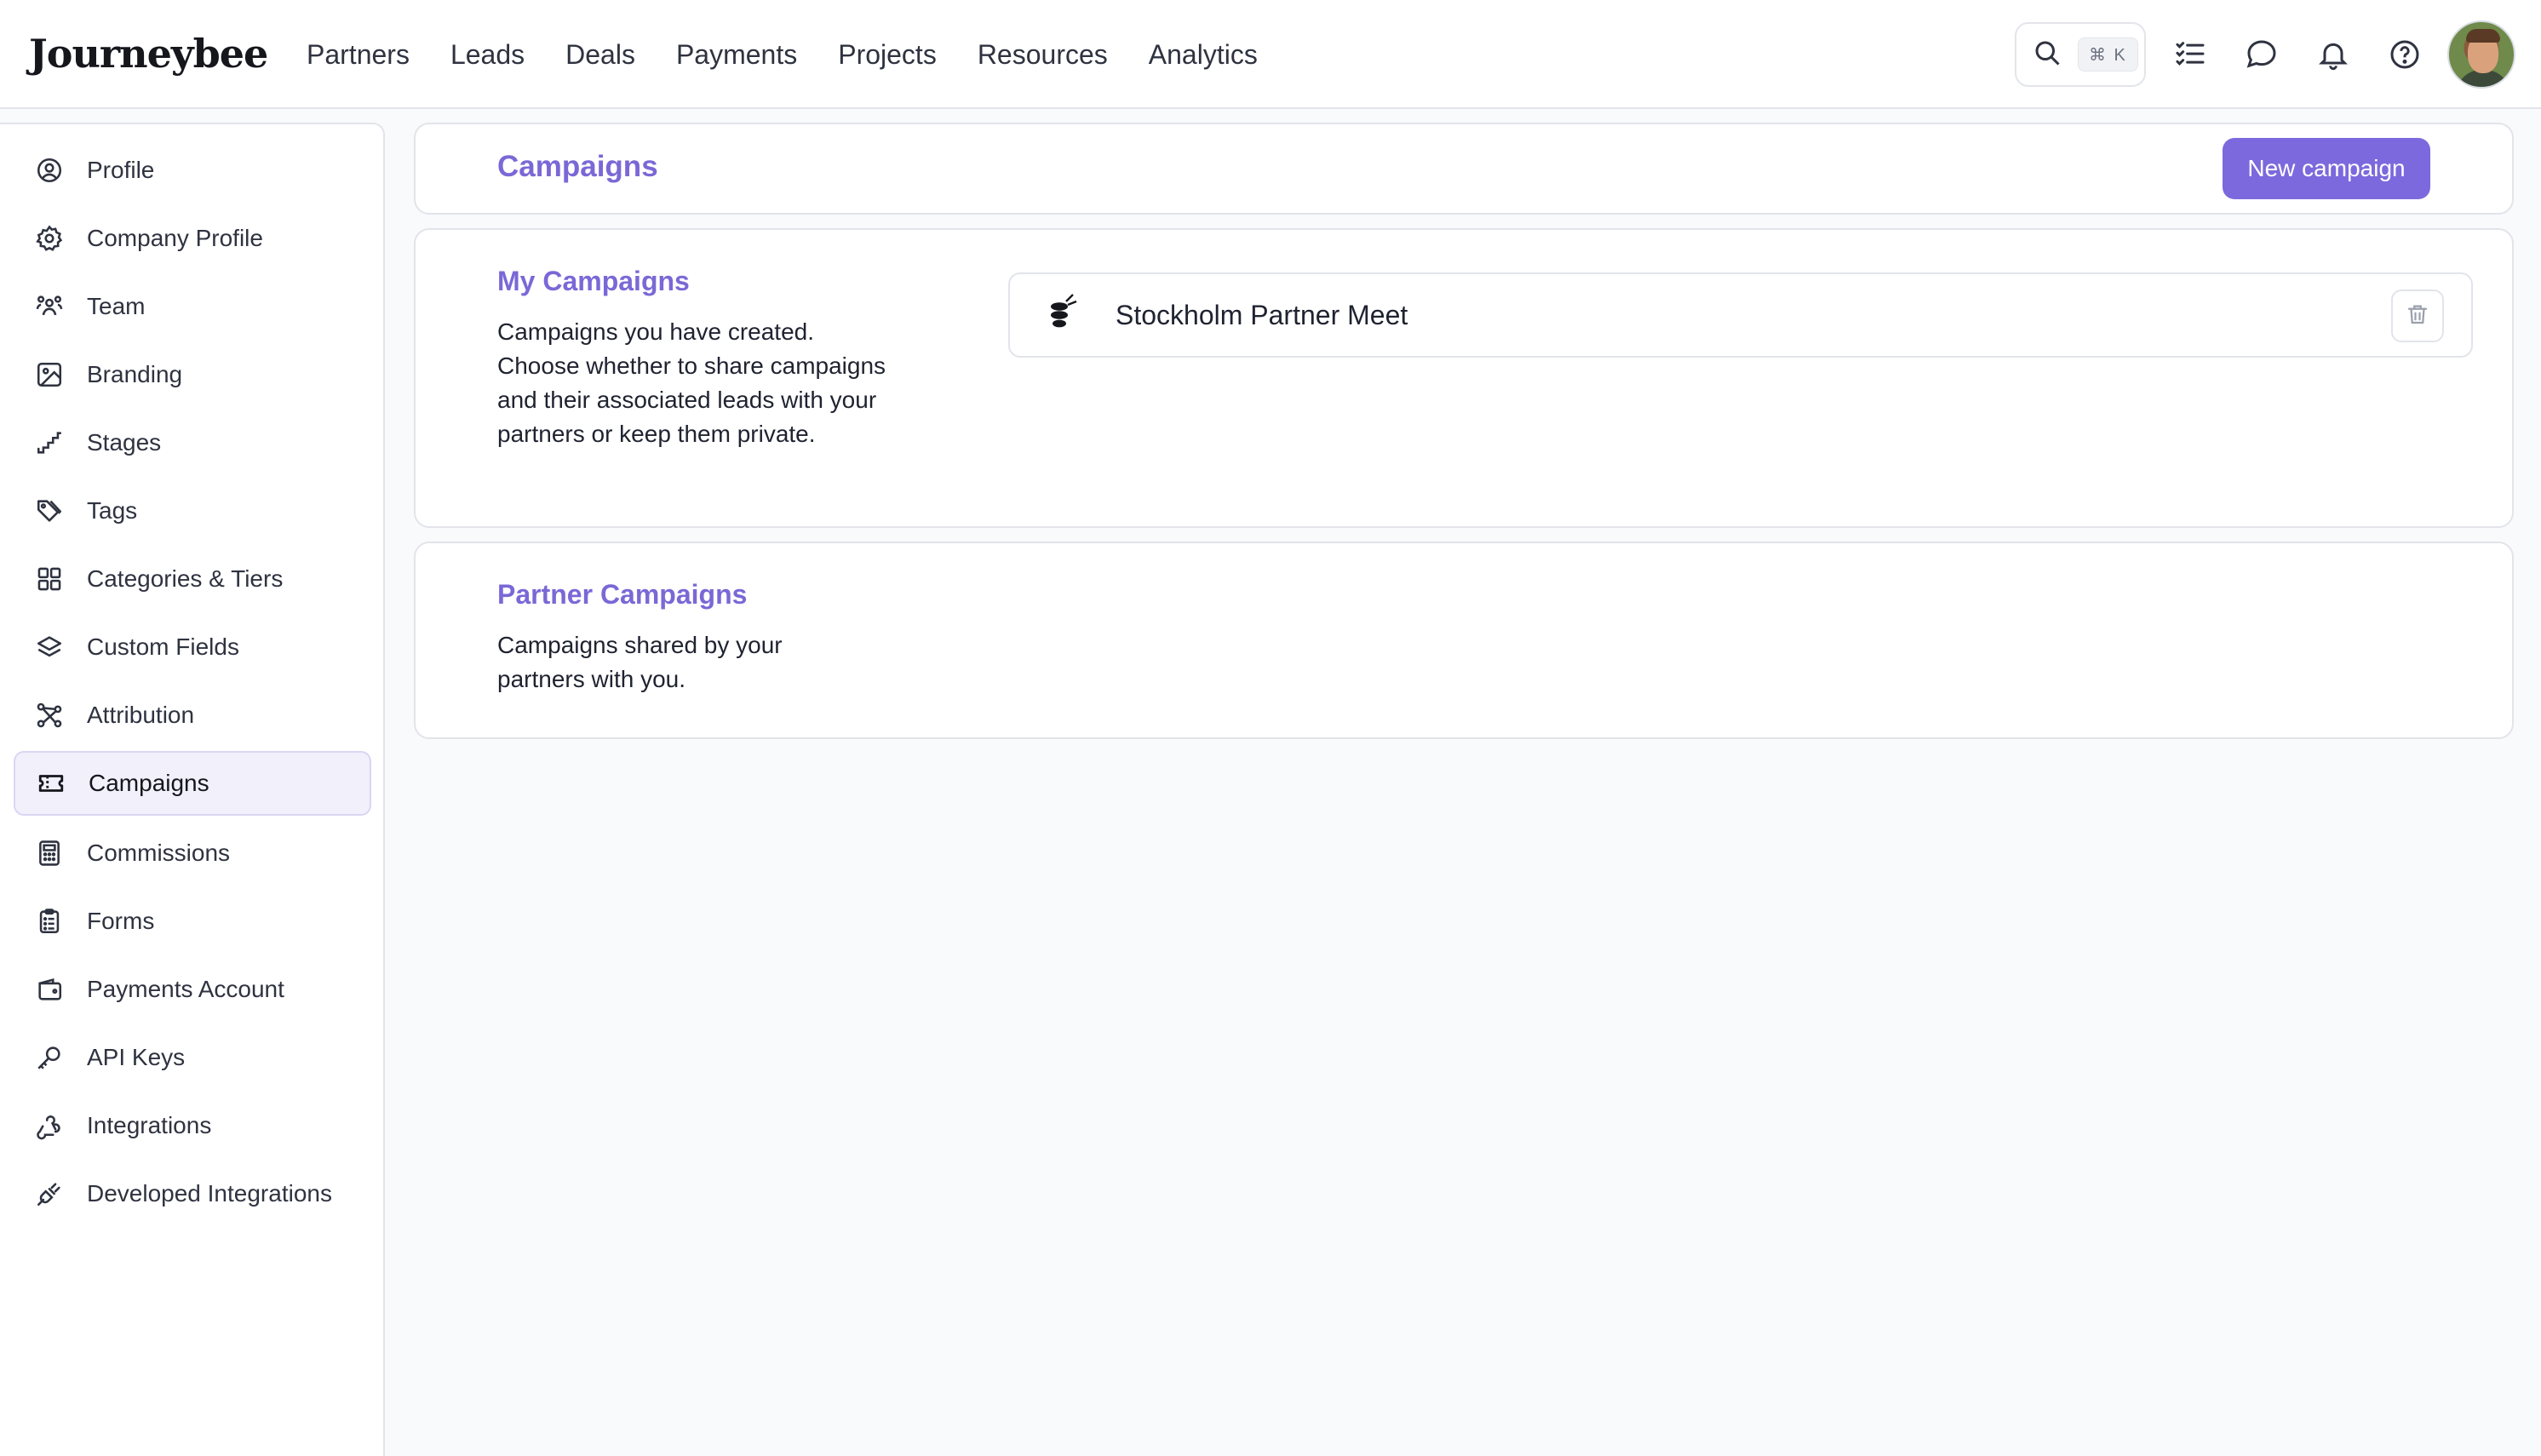 This screenshot has width=2541, height=1456. Describe the element at coordinates (186, 989) in the screenshot. I see `sidebar-item-label: Payments Account` at that location.